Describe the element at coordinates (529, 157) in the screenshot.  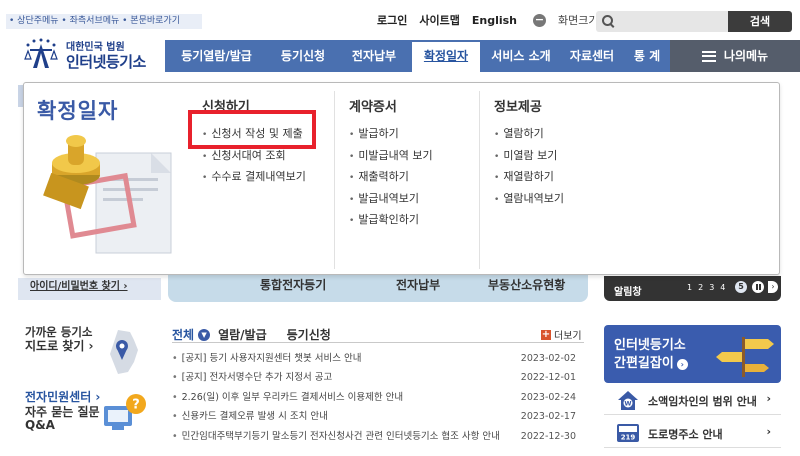
I see `menu-item-unviewed: 미열람 보기` at that location.